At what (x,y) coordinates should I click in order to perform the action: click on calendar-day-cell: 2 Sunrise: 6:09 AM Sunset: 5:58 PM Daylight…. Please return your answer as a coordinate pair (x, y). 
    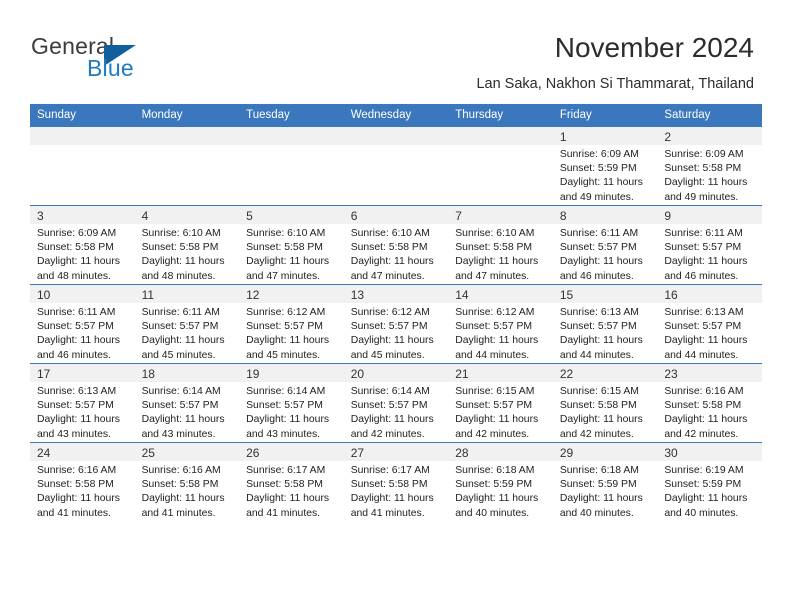
    Looking at the image, I should click on (709, 166).